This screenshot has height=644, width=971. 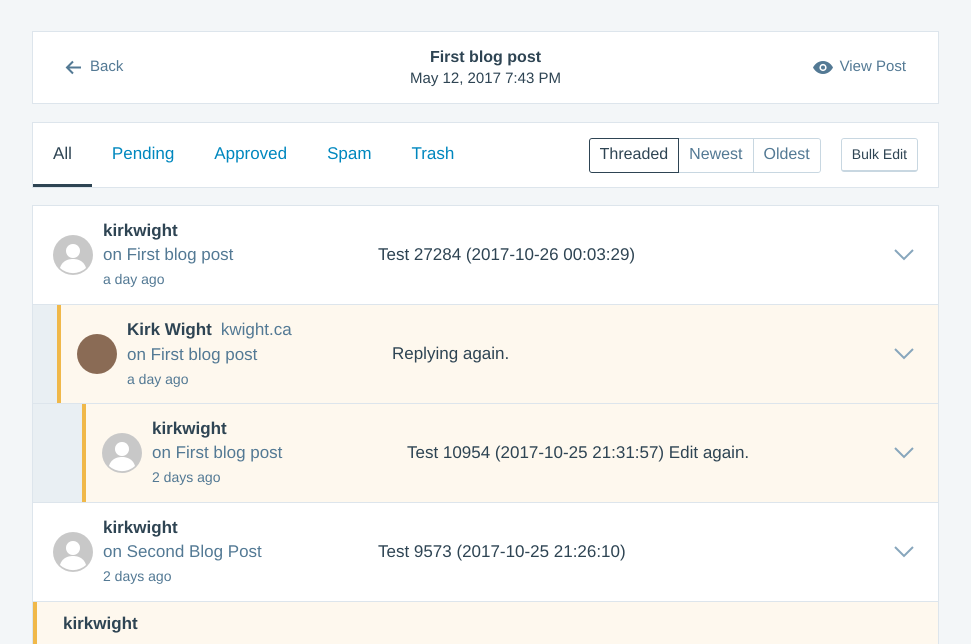 I want to click on comment-text: Test 10954 (2017-10-25 21:31:57) Edit again., so click(x=578, y=452).